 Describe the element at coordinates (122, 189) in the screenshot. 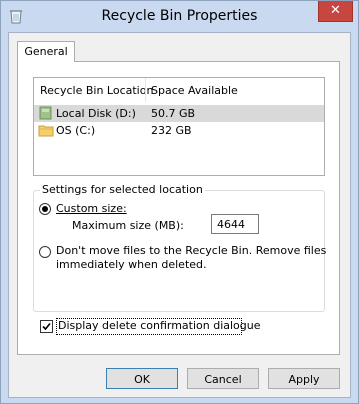

I see `settings-group-label: Settings for selected location` at that location.